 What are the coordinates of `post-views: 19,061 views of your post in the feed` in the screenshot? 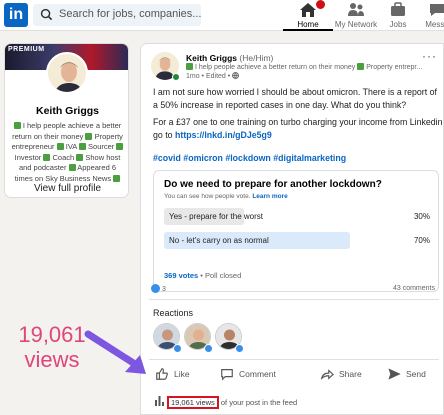 It's located at (226, 402).